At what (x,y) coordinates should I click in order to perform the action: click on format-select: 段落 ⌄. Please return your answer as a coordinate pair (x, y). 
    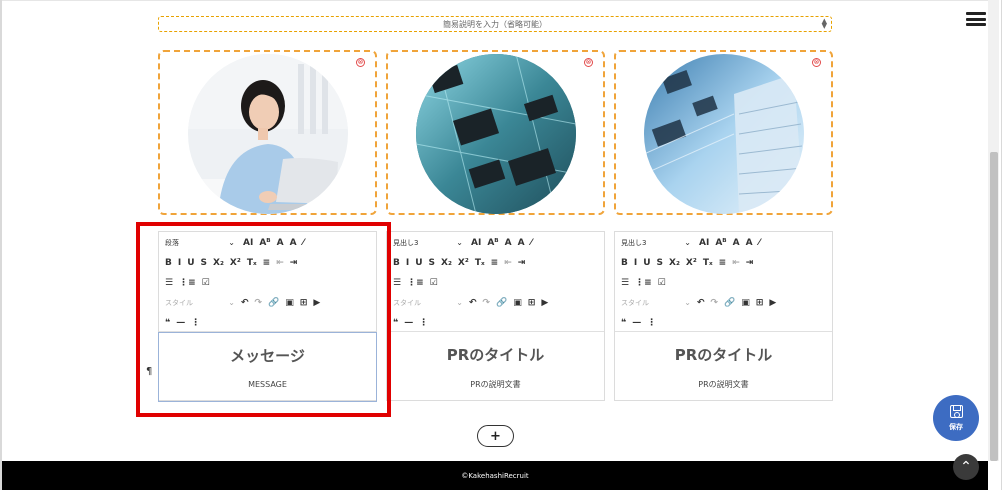
    Looking at the image, I should click on (200, 243).